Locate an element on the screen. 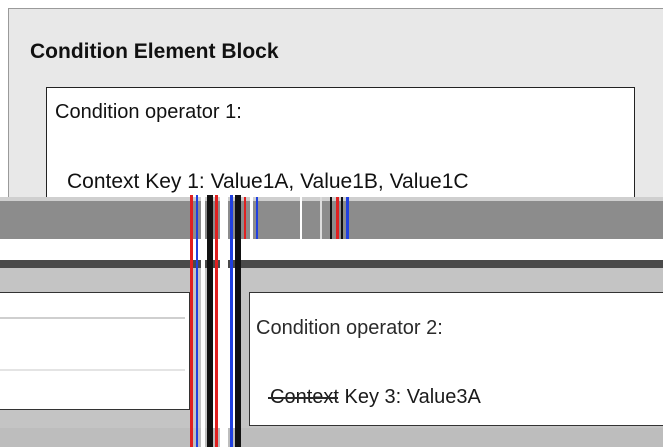 This screenshot has width=663, height=447. condition-operator-2-label: Condition operator 2: is located at coordinates (349, 328).